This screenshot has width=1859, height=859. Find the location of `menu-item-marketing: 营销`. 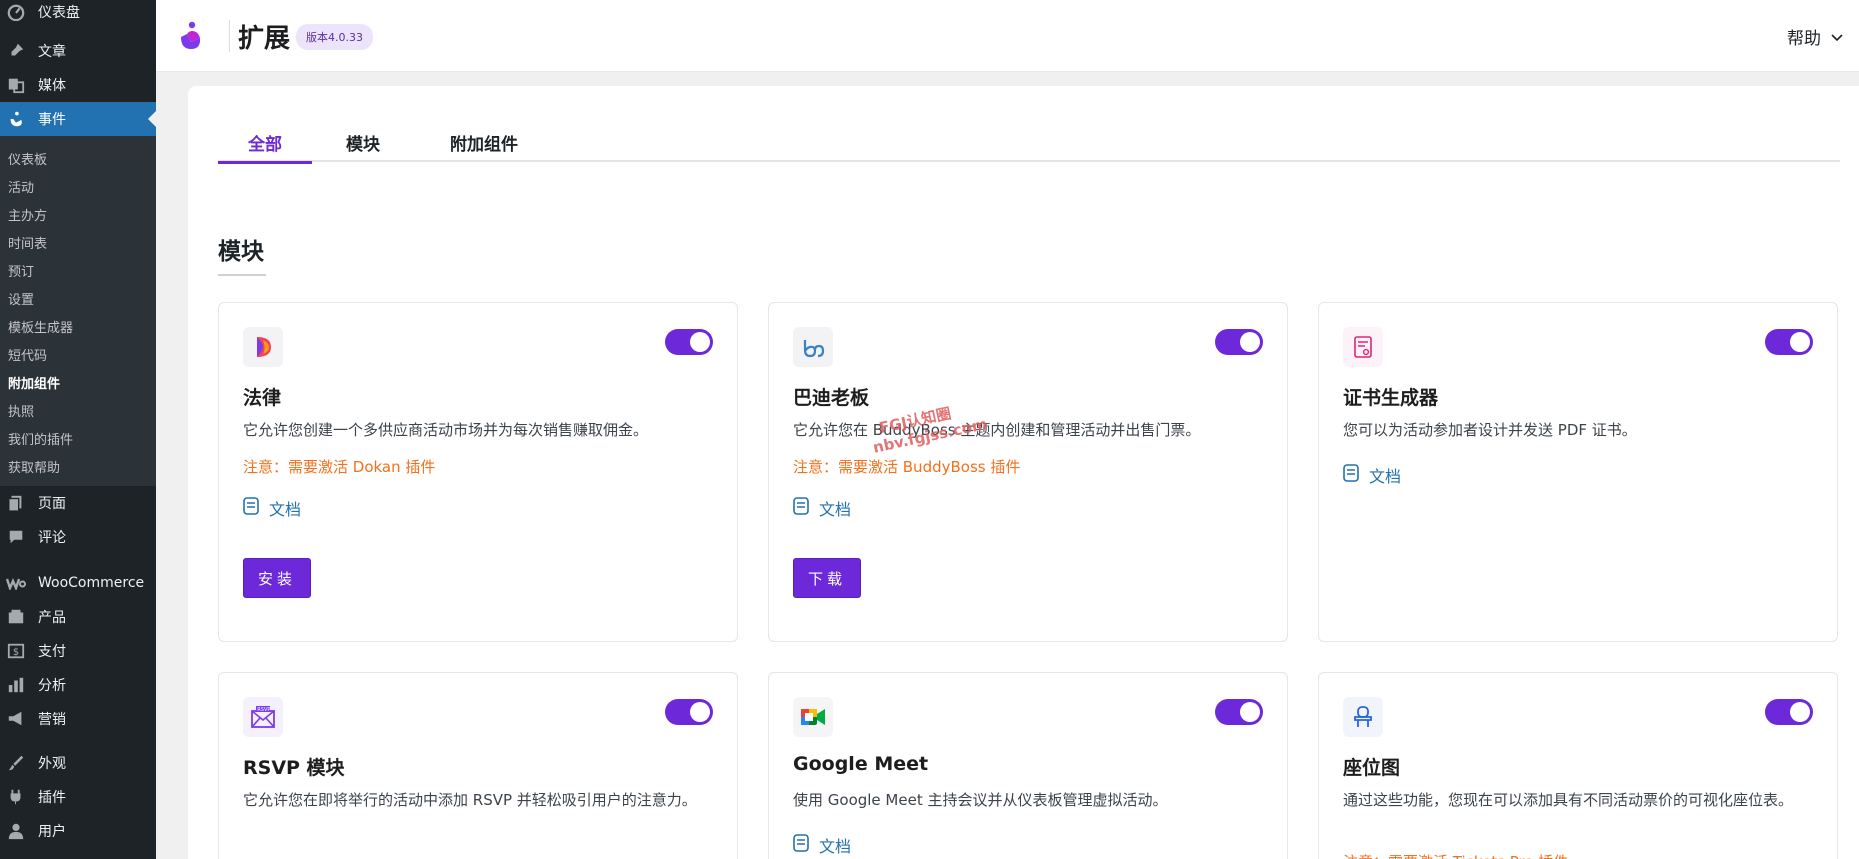

menu-item-marketing: 营销 is located at coordinates (78, 719).